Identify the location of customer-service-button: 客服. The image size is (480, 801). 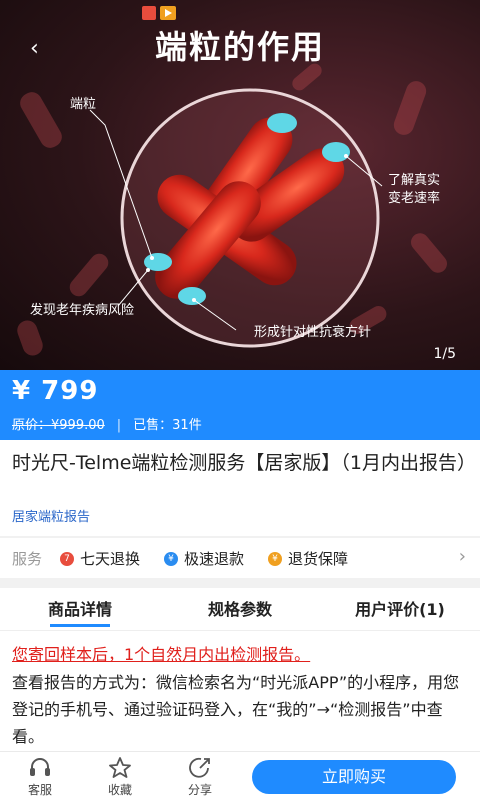
(40, 777).